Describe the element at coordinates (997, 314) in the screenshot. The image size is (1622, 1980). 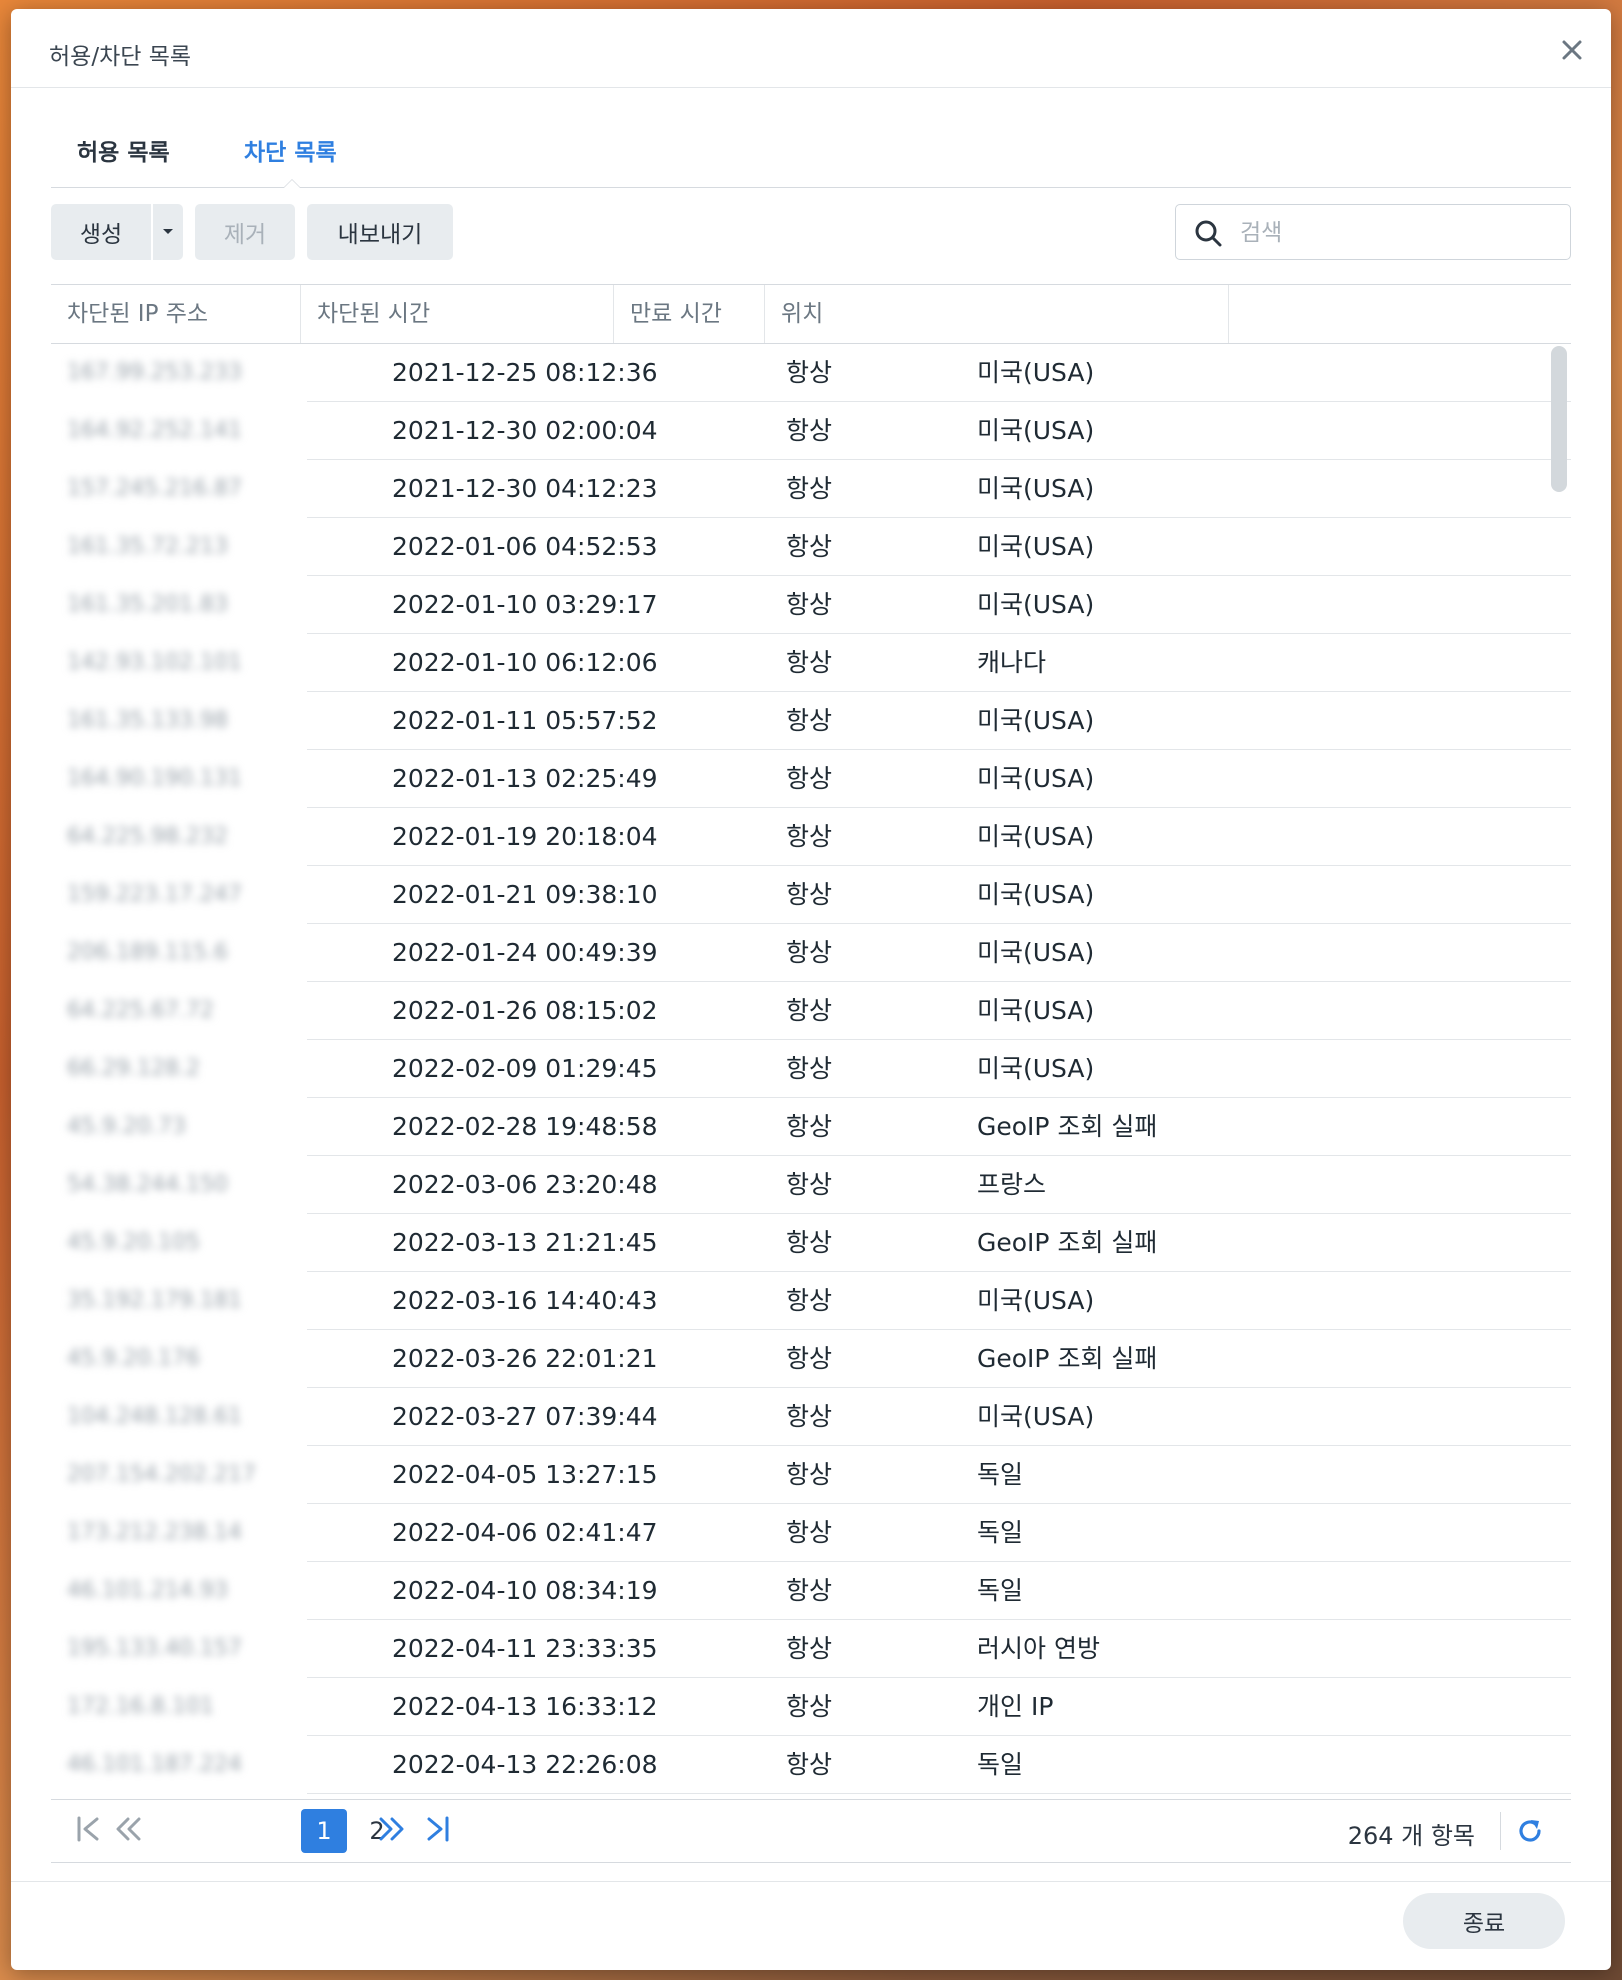
I see `column-header-location: 위치` at that location.